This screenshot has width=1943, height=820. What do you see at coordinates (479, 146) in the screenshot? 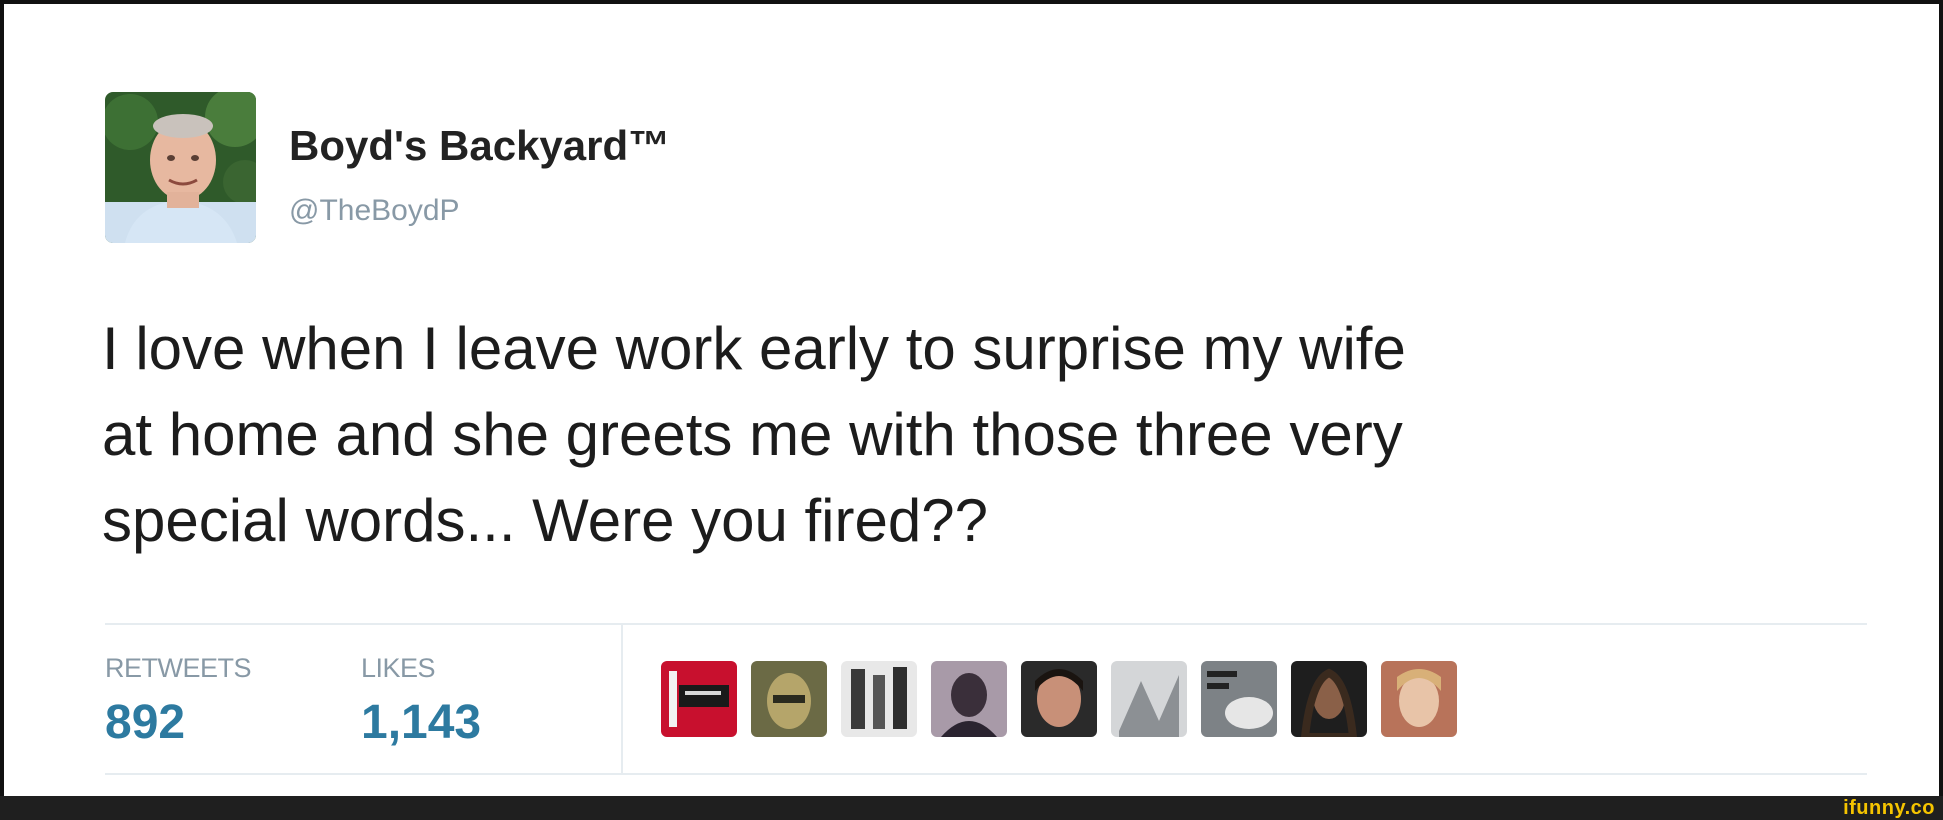
I see `display-name: Boyd's Backyard™` at bounding box center [479, 146].